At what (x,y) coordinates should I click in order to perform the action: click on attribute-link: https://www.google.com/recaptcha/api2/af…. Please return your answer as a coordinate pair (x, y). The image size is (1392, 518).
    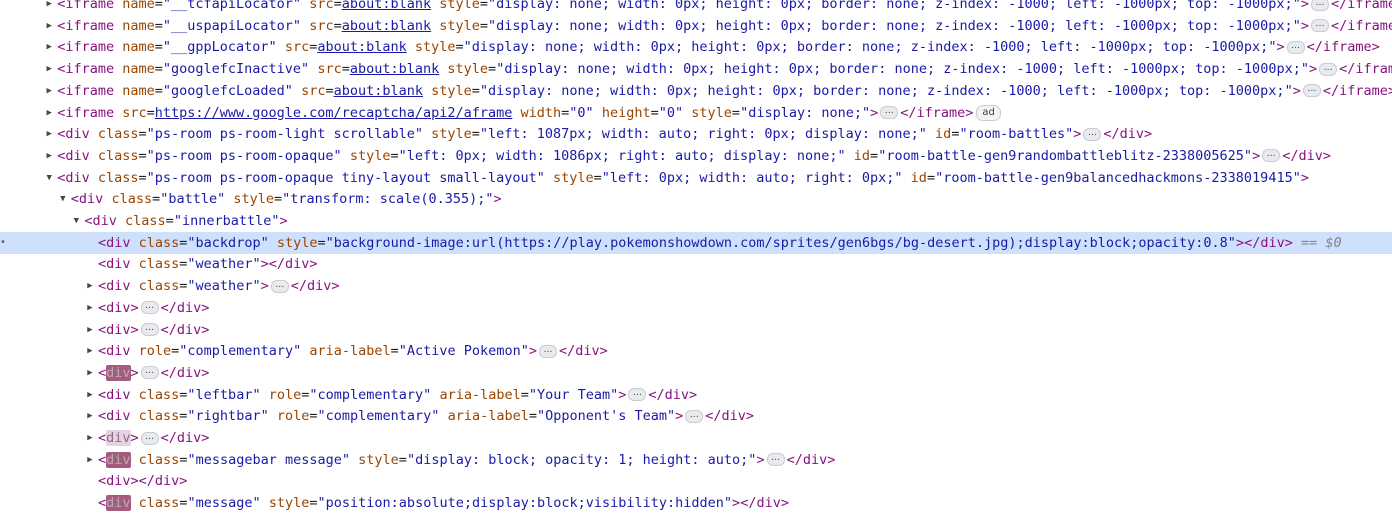
    Looking at the image, I should click on (334, 113).